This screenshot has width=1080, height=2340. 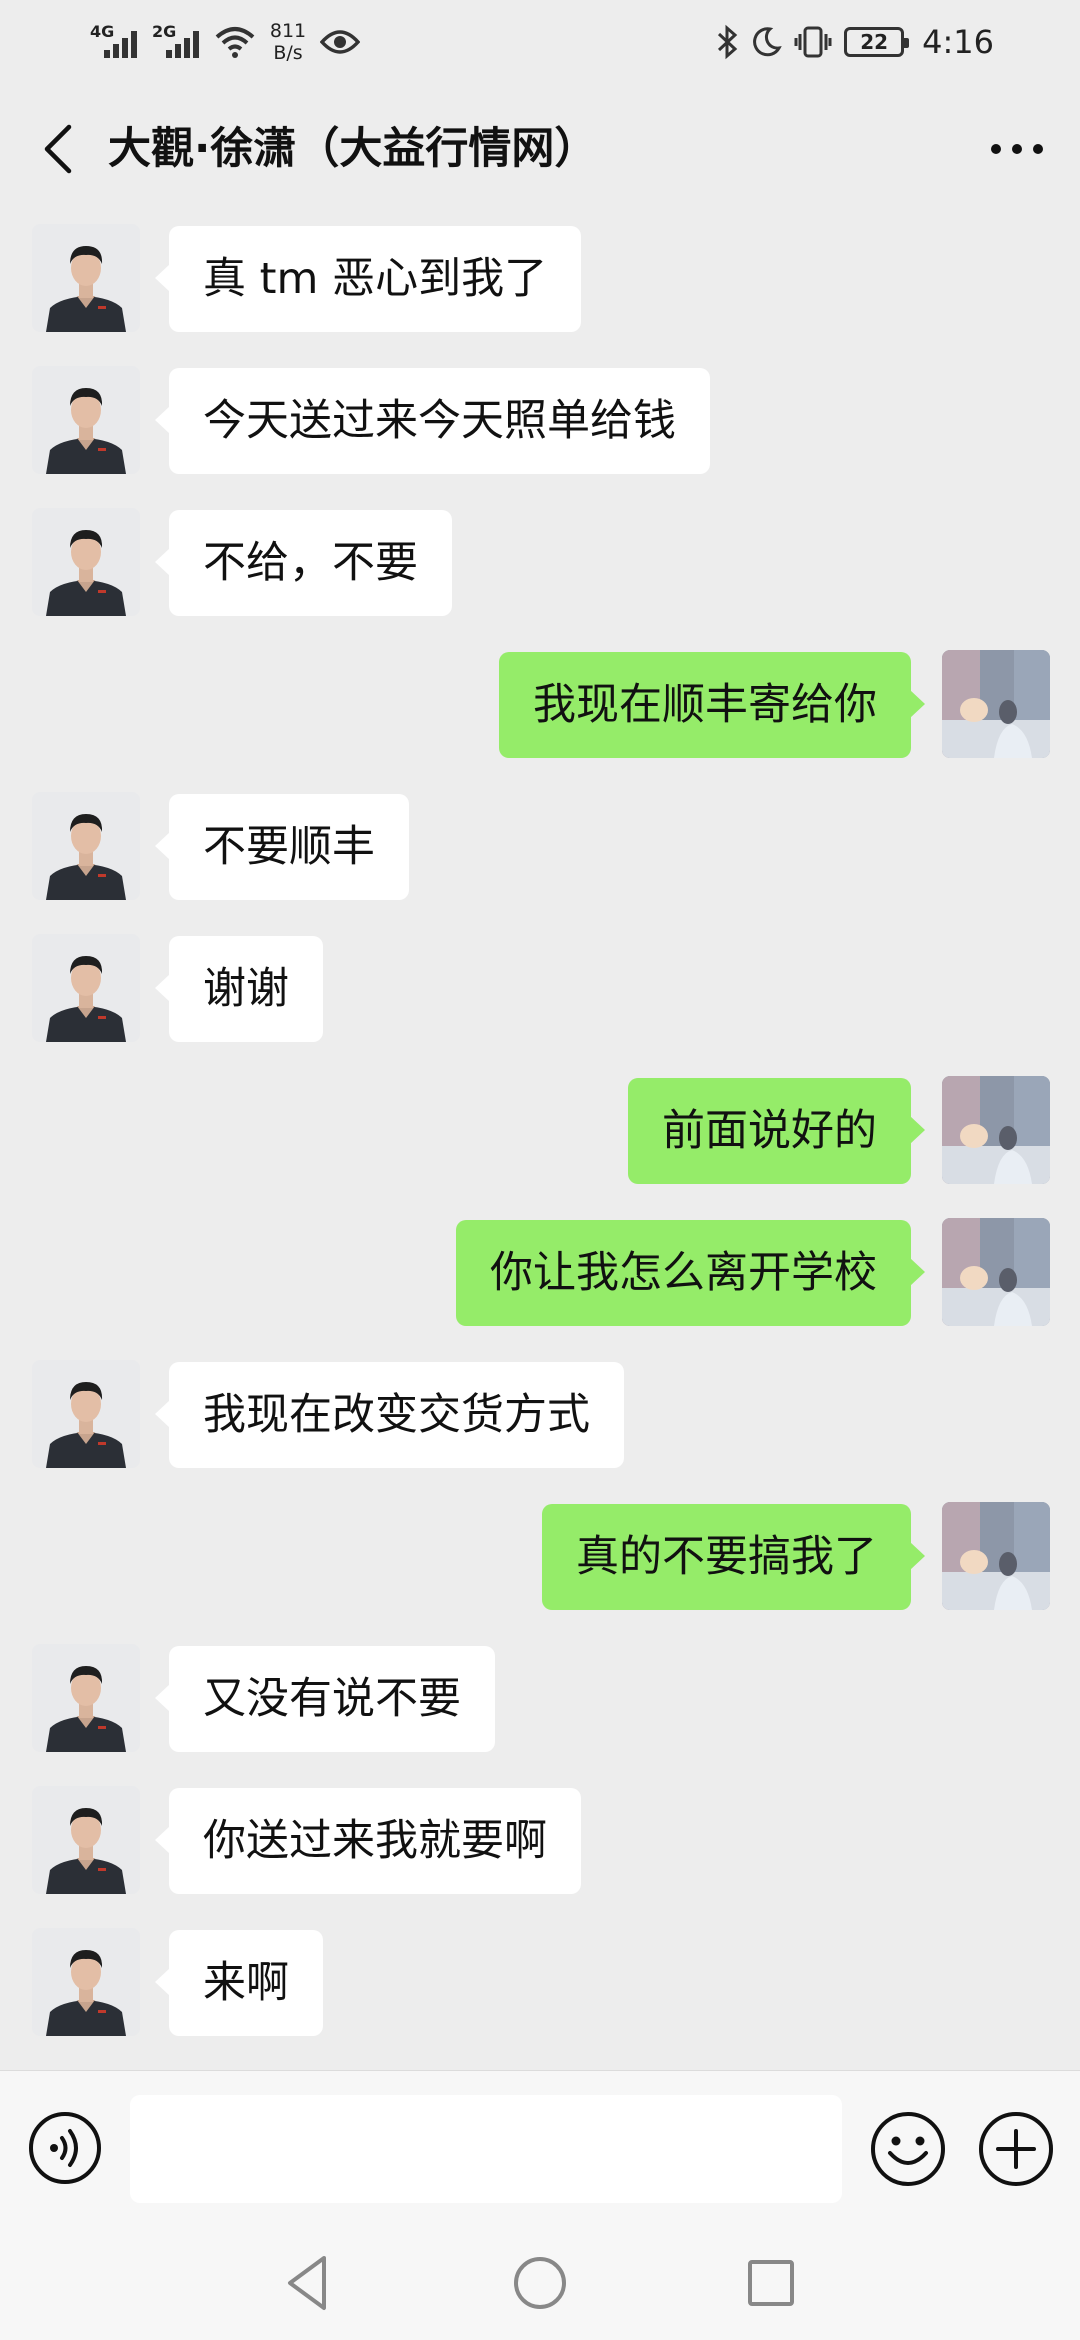 I want to click on battery-icon: 22, so click(x=877, y=42).